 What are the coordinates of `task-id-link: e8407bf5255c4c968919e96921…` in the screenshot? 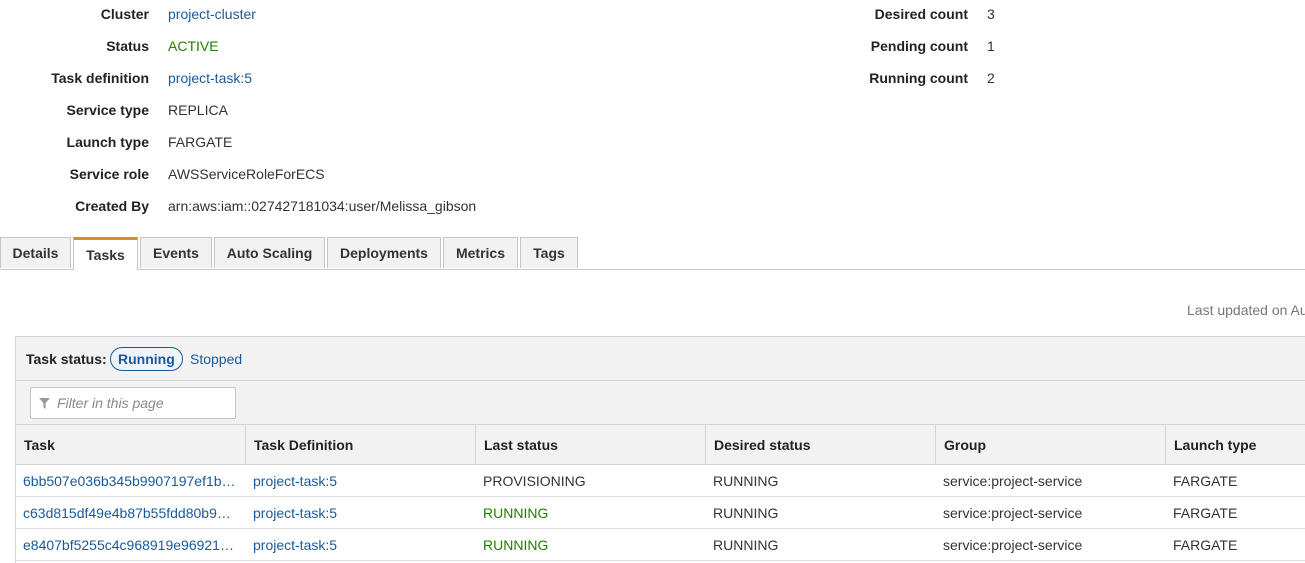 It's located at (128, 545).